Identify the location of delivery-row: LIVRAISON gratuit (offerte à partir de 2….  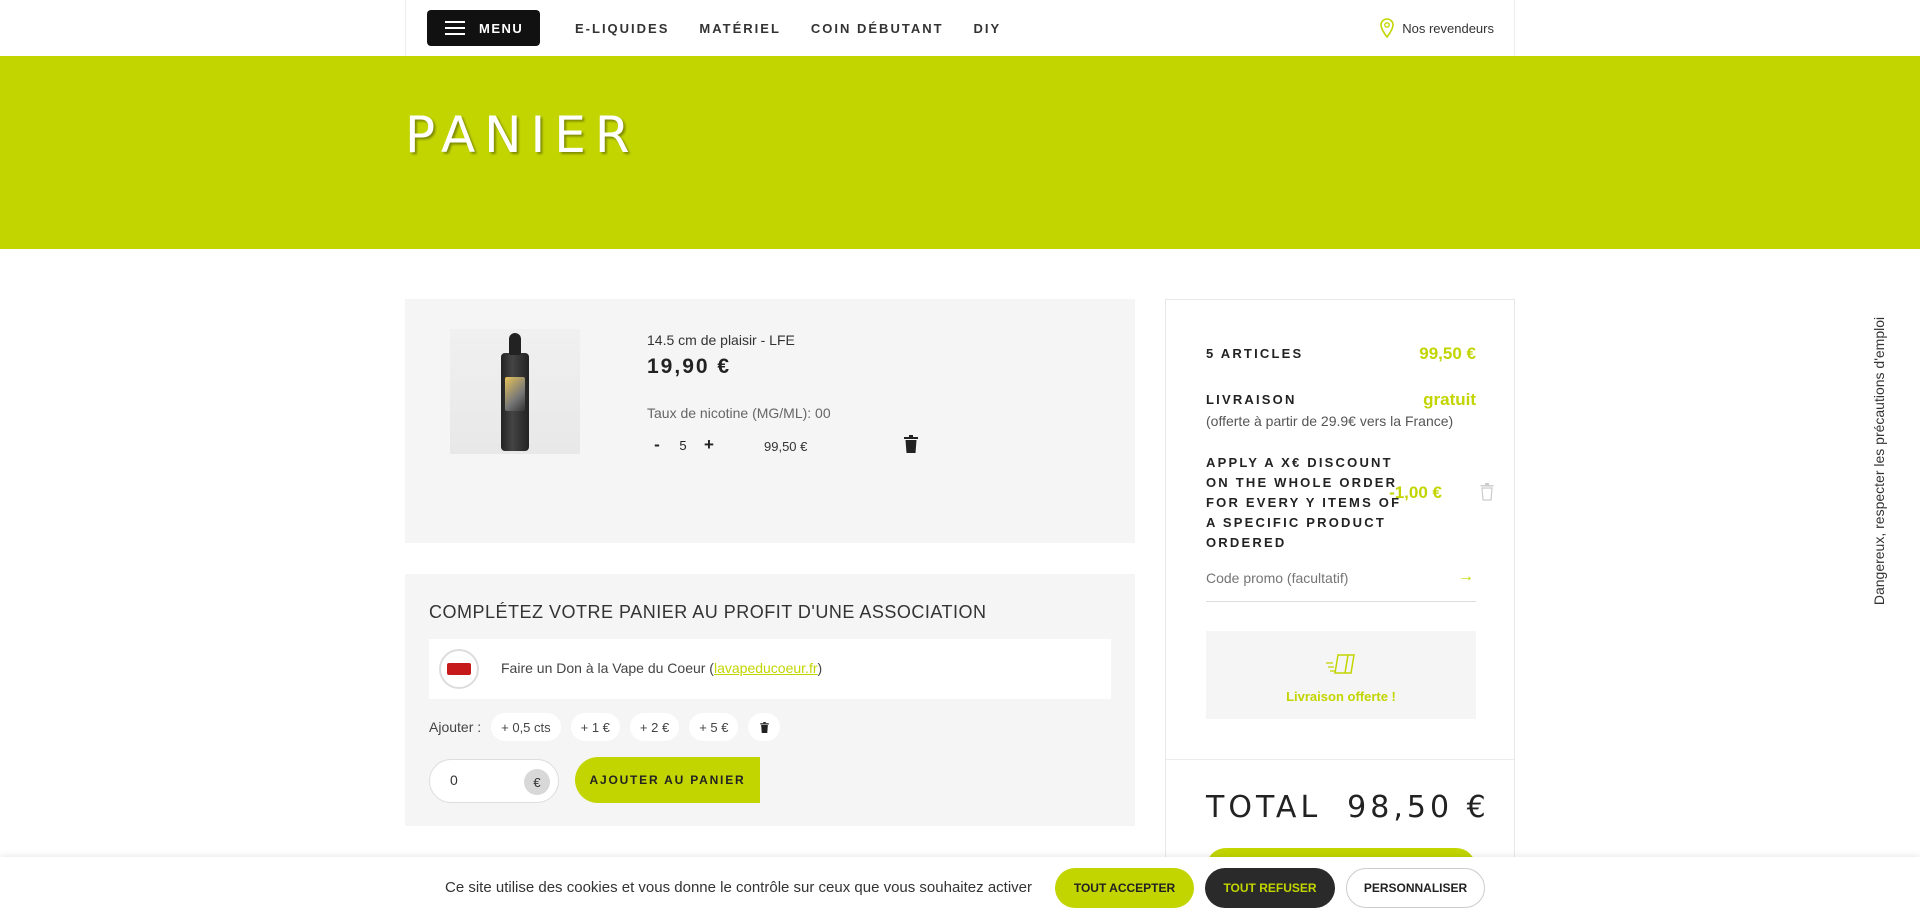
(1341, 409).